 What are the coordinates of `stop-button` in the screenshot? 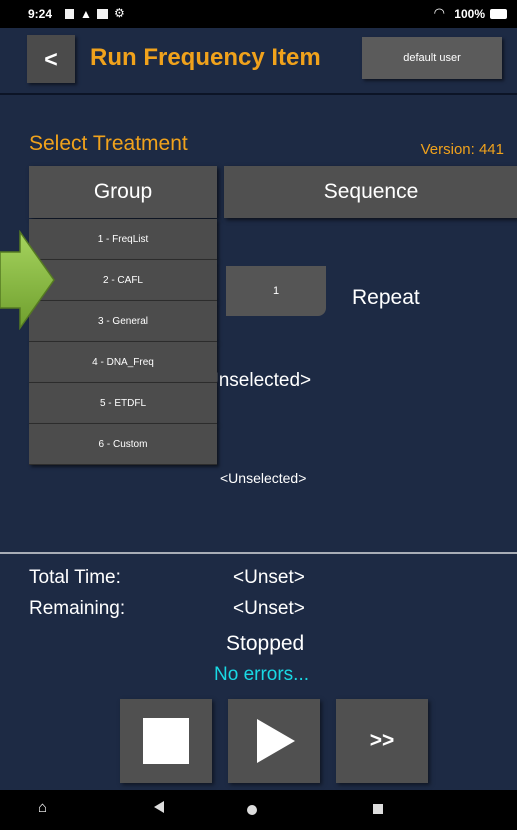 It's located at (166, 741).